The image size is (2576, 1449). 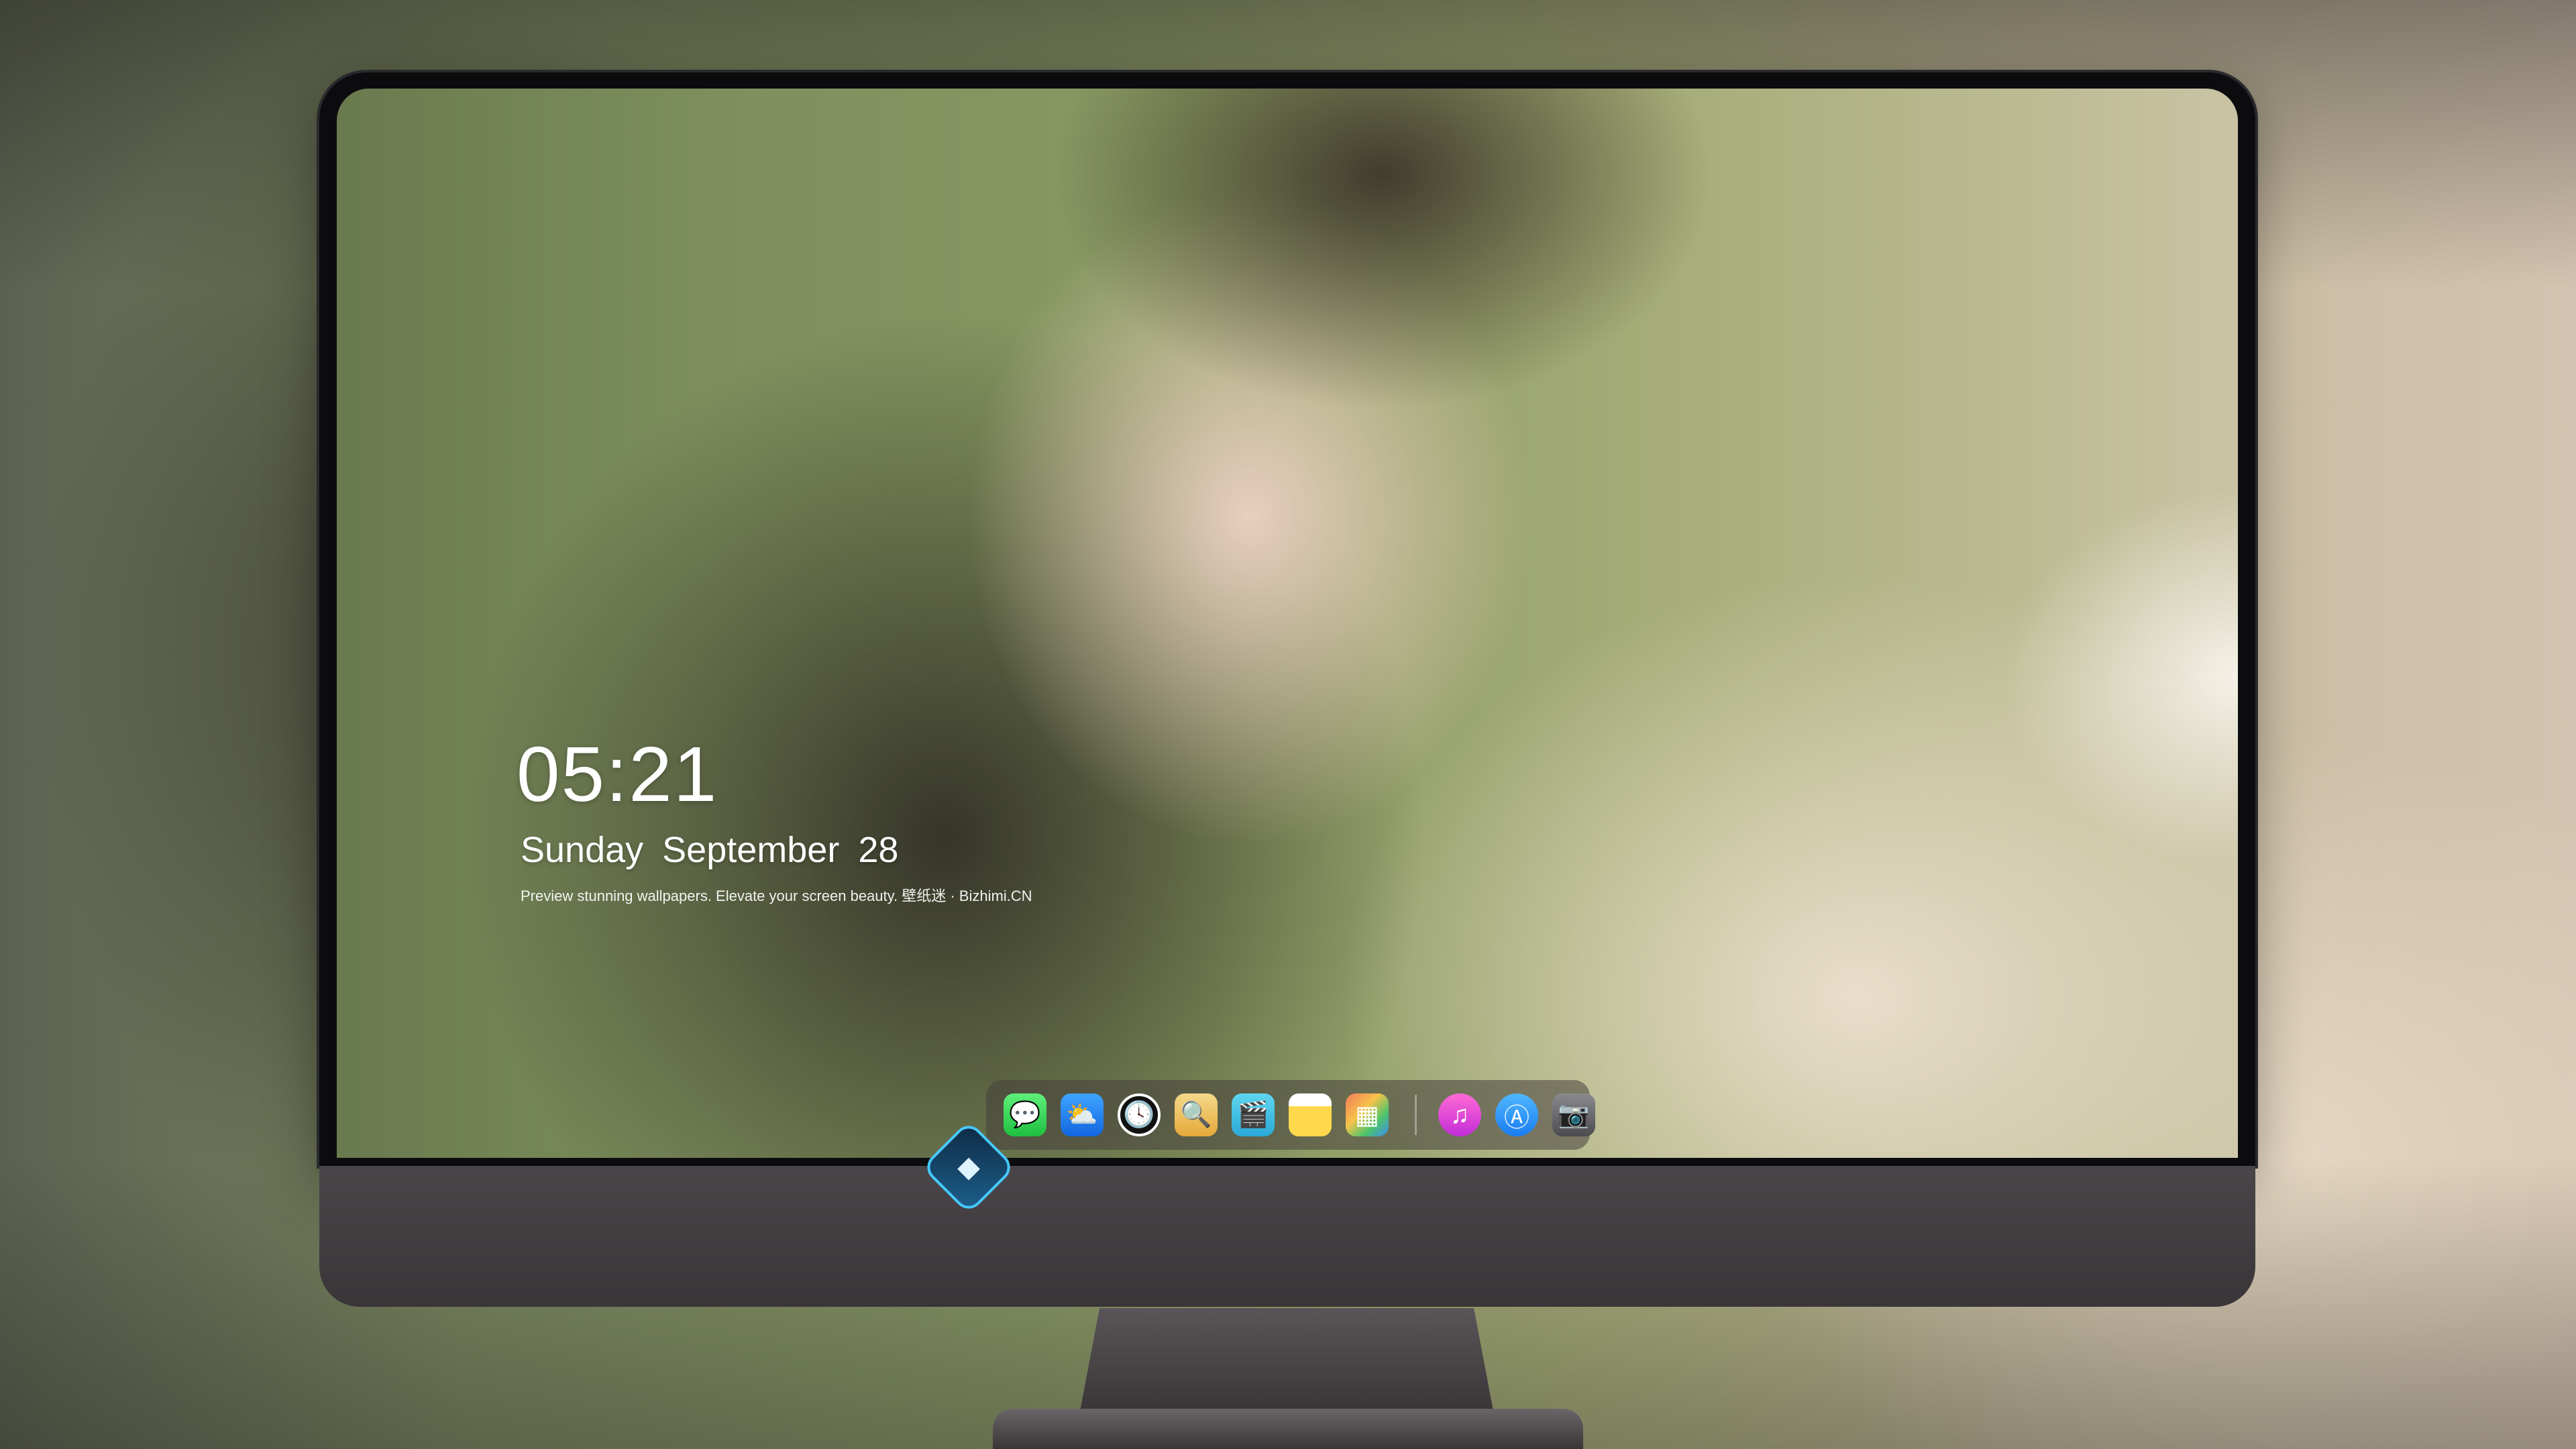 I want to click on camera-icon: 📷, so click(x=1573, y=1114).